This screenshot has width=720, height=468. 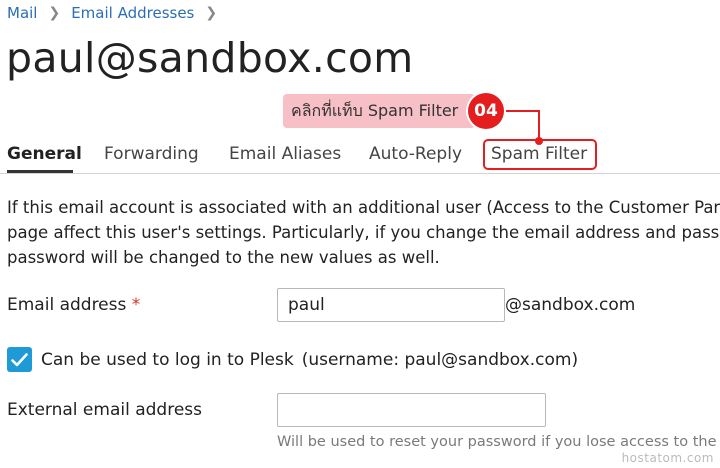 What do you see at coordinates (210, 58) in the screenshot?
I see `page-title: paul@sandbox.com` at bounding box center [210, 58].